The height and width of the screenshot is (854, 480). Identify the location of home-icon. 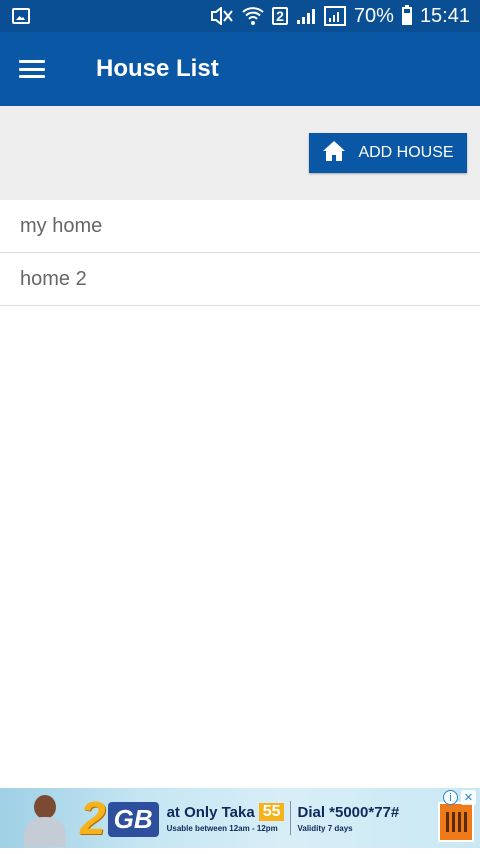
(334, 153).